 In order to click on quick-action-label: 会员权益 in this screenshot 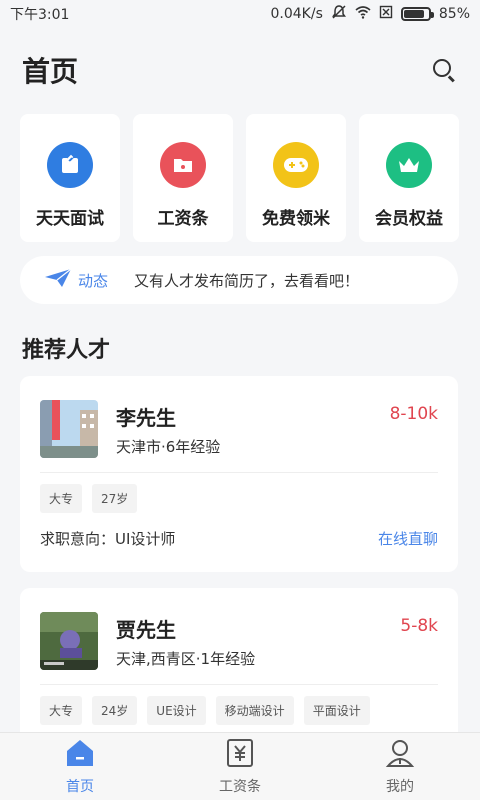, I will do `click(409, 219)`.